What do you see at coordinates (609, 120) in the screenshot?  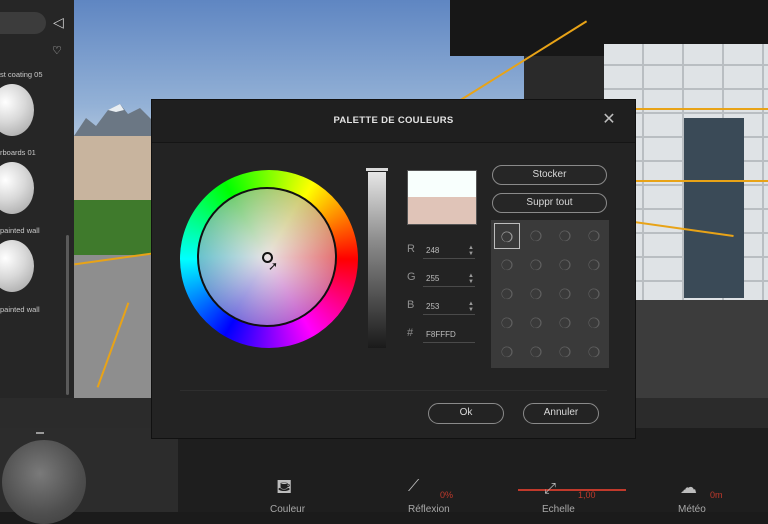 I see `close-icon: ✕` at bounding box center [609, 120].